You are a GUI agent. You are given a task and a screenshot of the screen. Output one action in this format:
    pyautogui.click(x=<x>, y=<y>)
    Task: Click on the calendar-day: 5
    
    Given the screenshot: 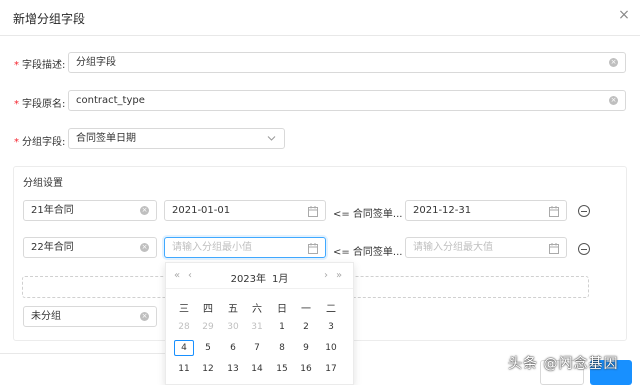 What is the action you would take?
    pyautogui.click(x=208, y=348)
    